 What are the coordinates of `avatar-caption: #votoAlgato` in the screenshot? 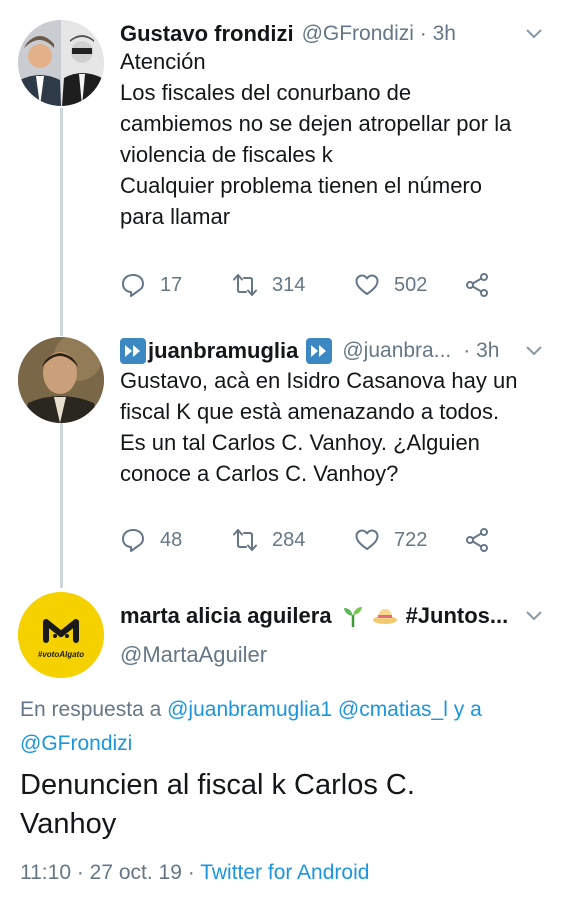 It's located at (61, 654).